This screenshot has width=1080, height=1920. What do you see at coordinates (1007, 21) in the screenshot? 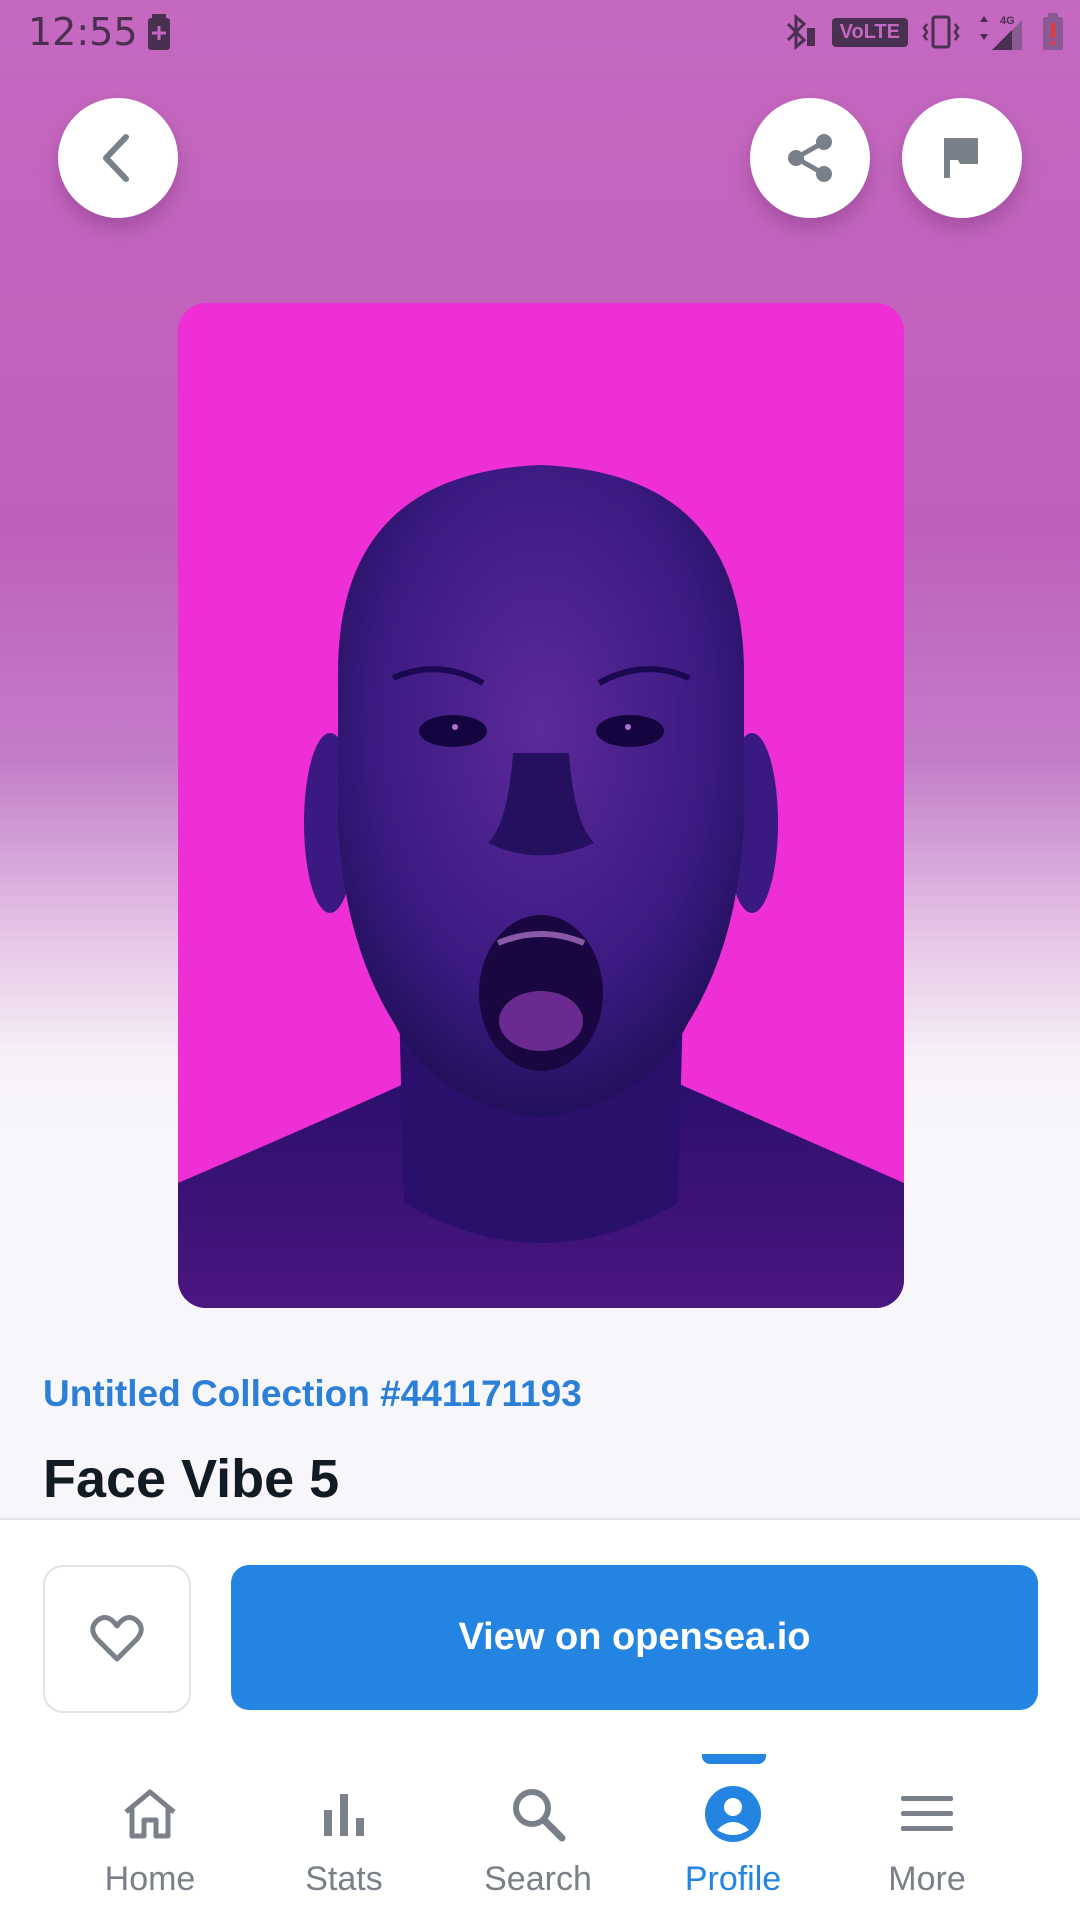
I see `network-type: 4G` at bounding box center [1007, 21].